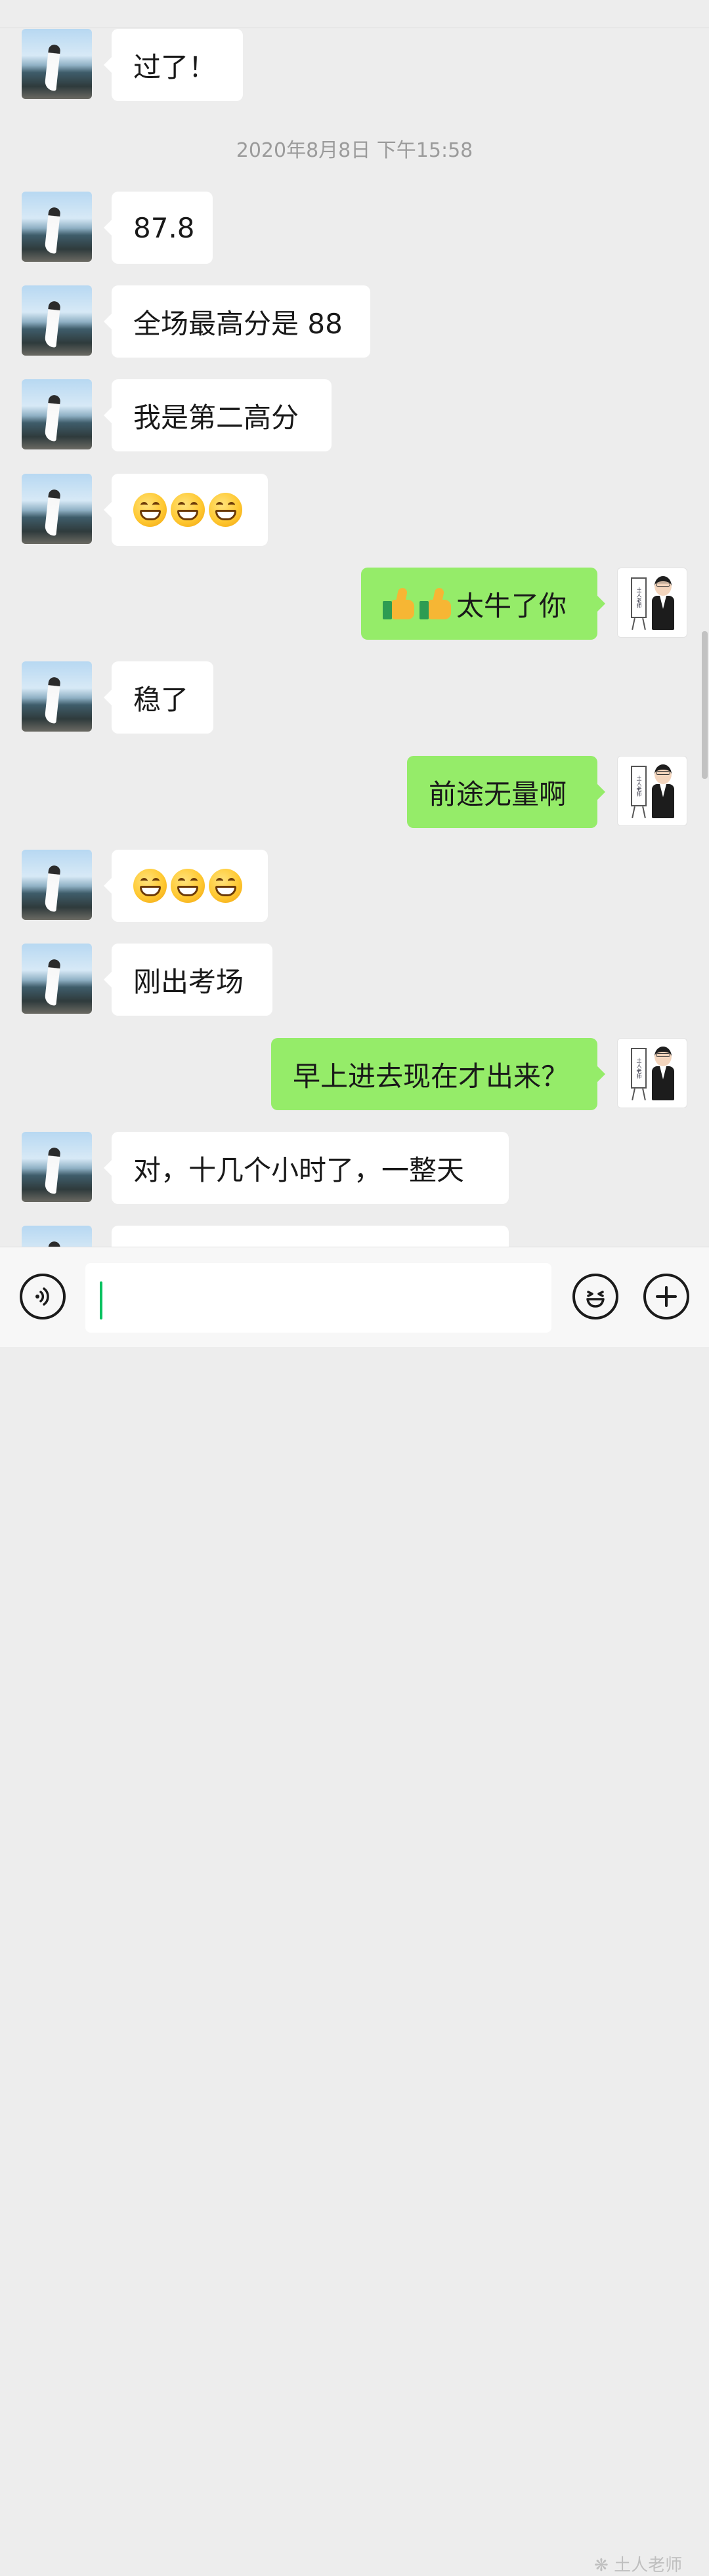  I want to click on message-bubble: 前途无量啊, so click(506, 792).